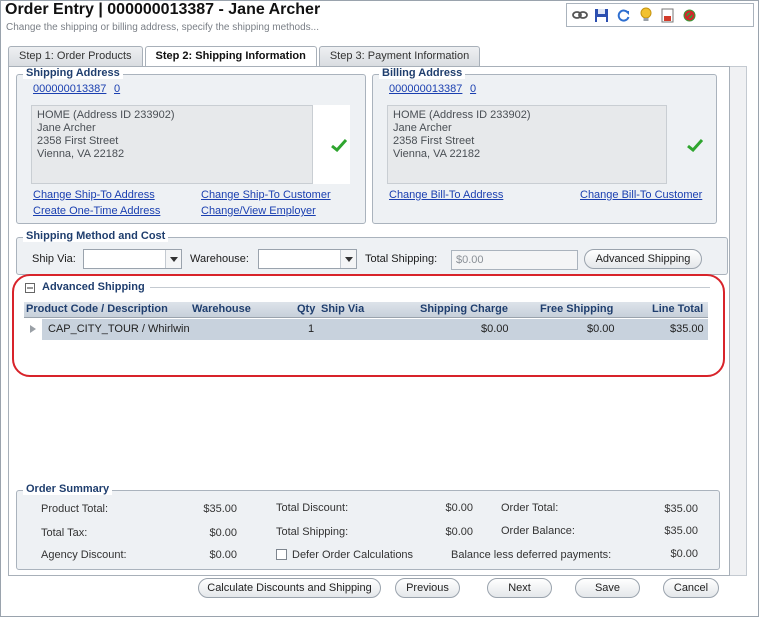 The image size is (759, 617). What do you see at coordinates (96, 211) in the screenshot?
I see `create-one-time-address-link: Create One-Time Address` at bounding box center [96, 211].